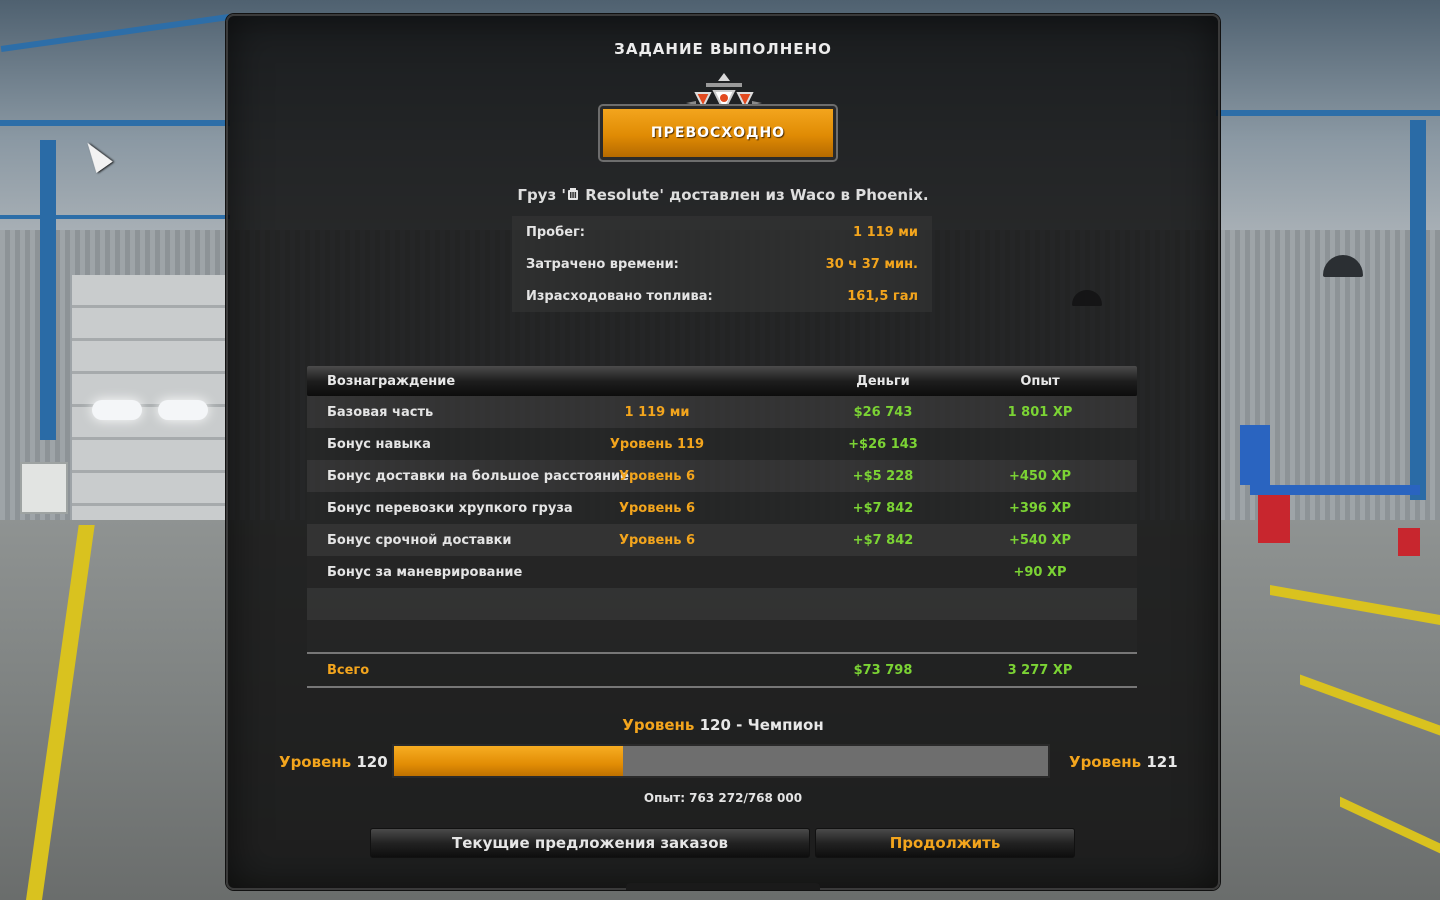 The height and width of the screenshot is (900, 1440). Describe the element at coordinates (883, 412) in the screenshot. I see `row-money: $26 743` at that location.